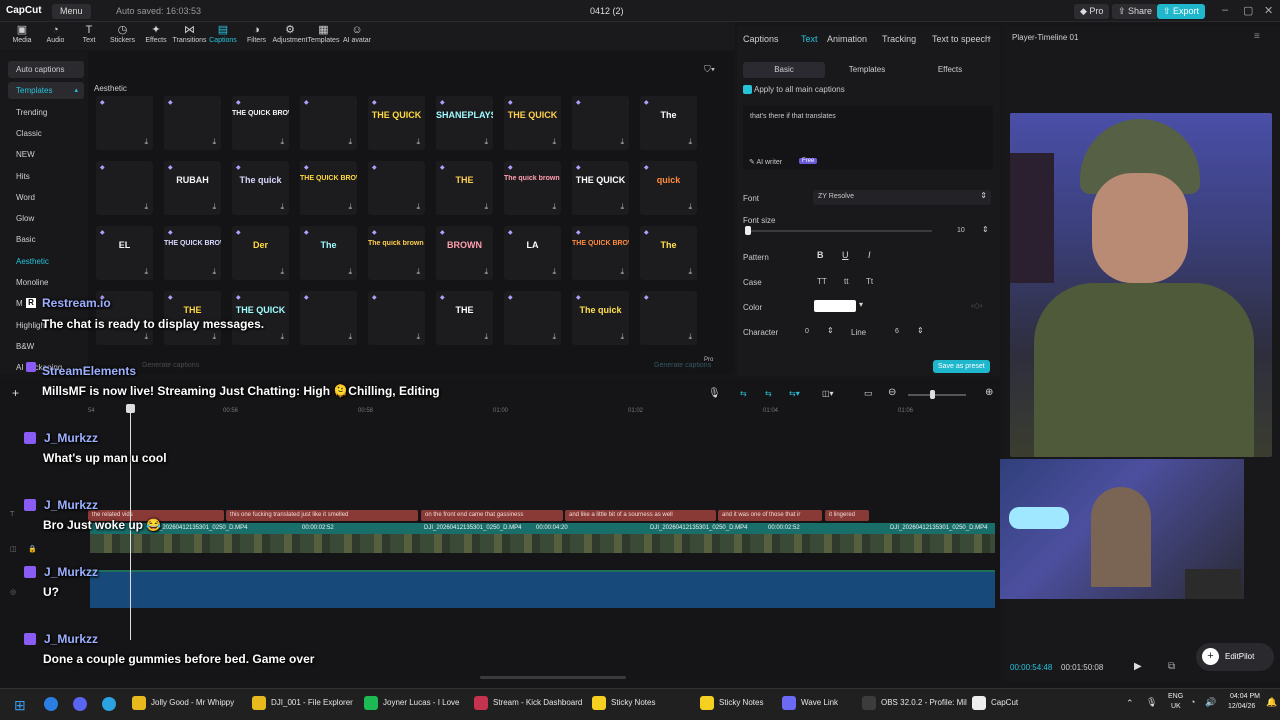 The height and width of the screenshot is (720, 1280). What do you see at coordinates (46, 69) in the screenshot?
I see `category-auto-captions: Auto captions` at bounding box center [46, 69].